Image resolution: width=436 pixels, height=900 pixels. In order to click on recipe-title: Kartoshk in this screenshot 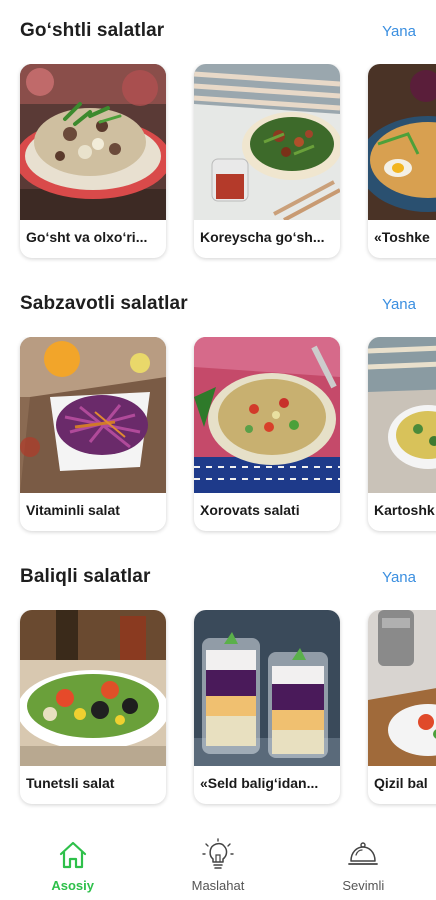, I will do `click(404, 510)`.